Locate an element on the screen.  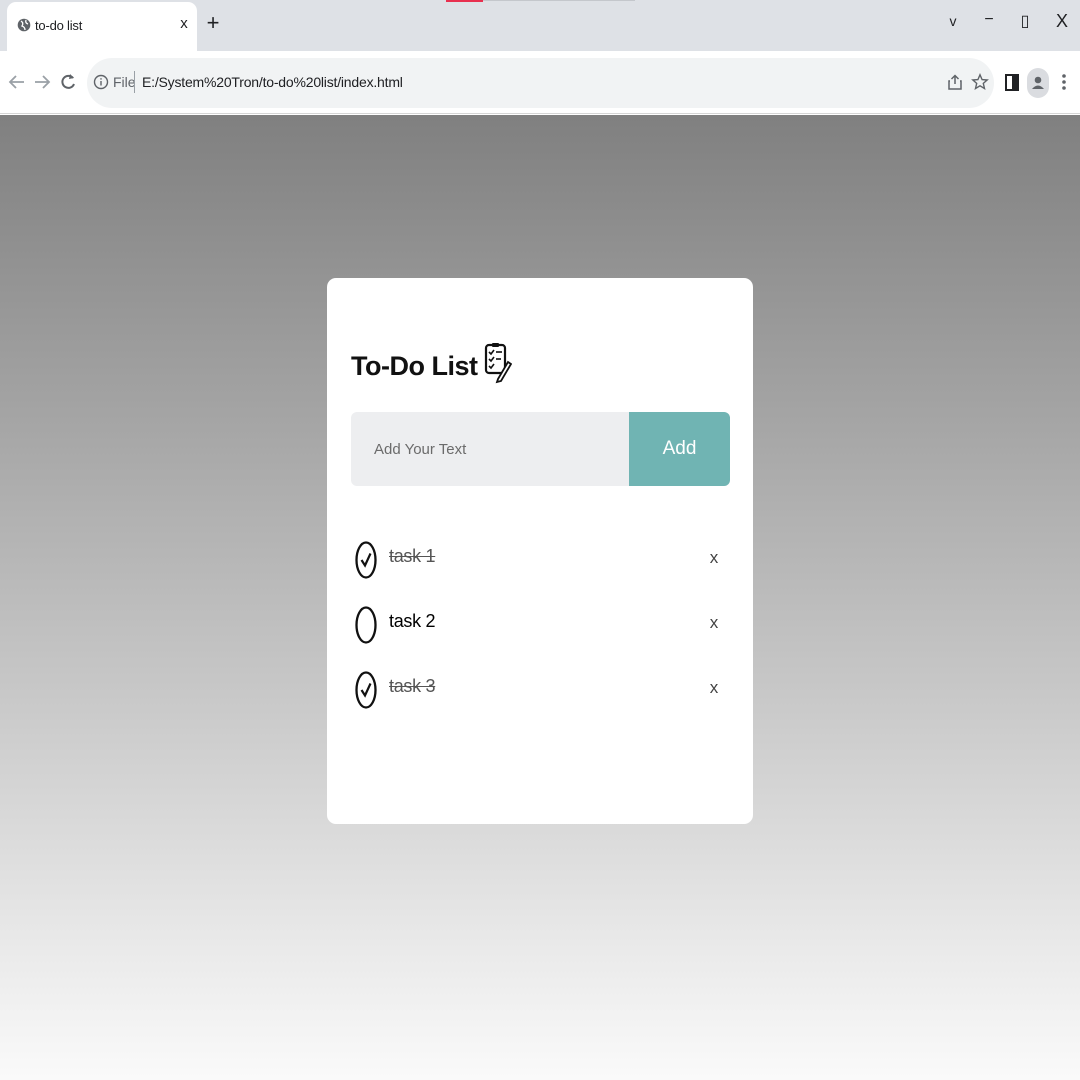
tab-strip-divider is located at coordinates (559, 0).